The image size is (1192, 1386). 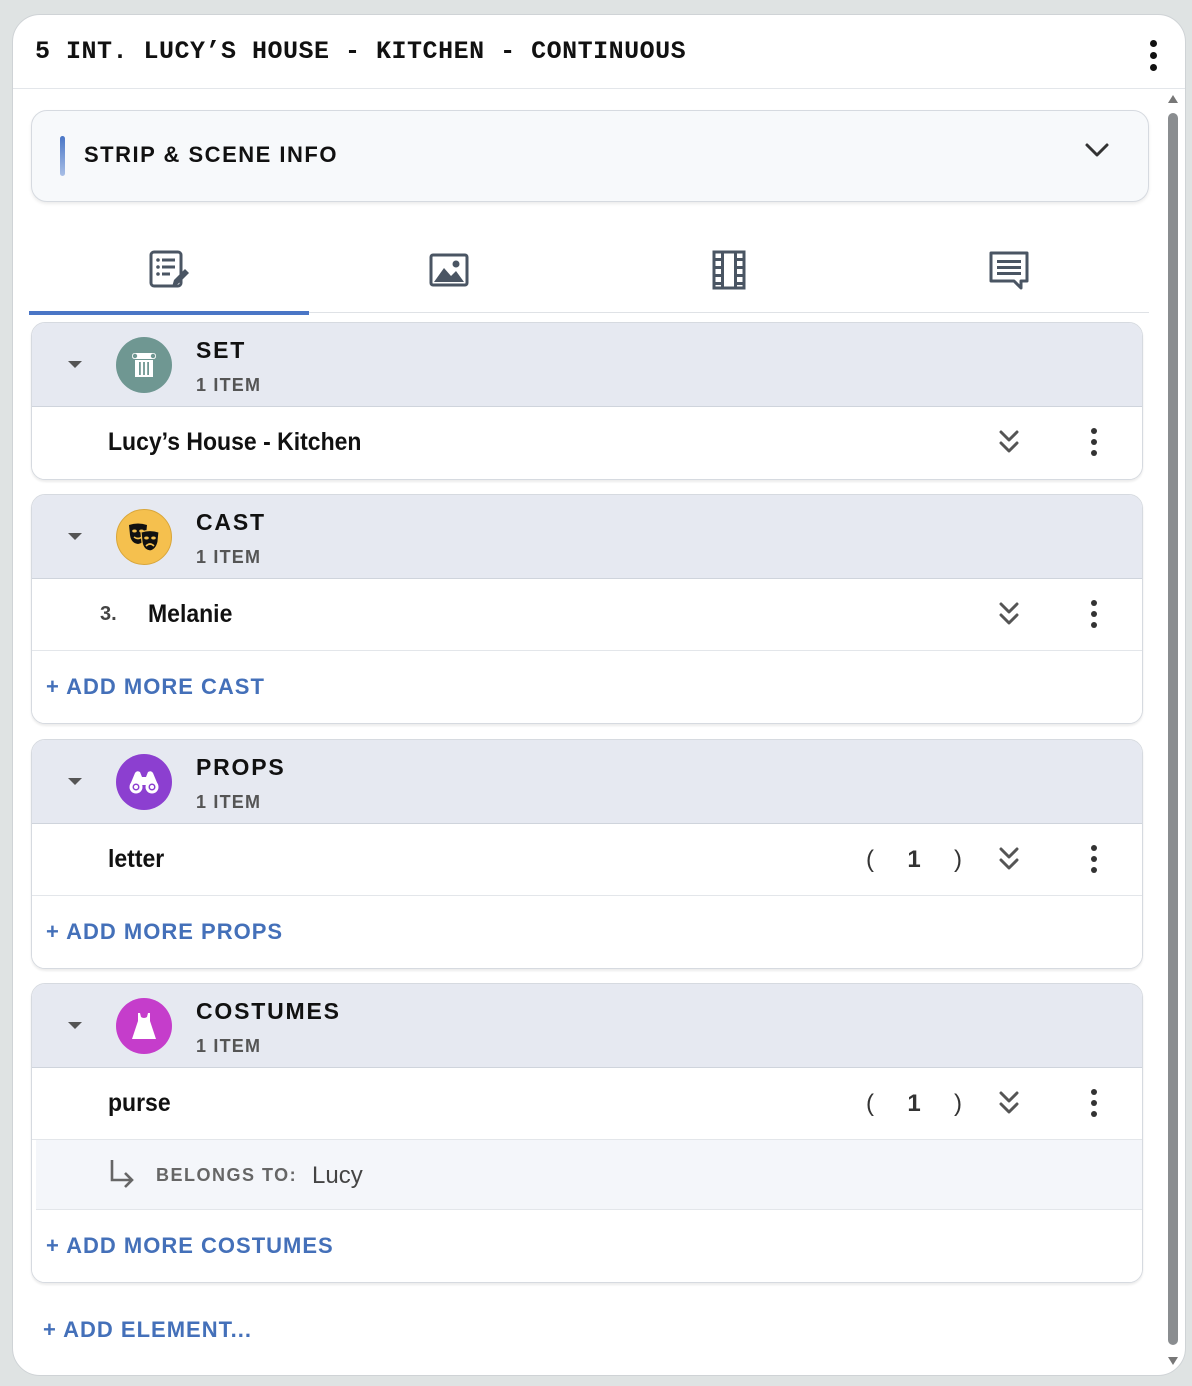 What do you see at coordinates (155, 687) in the screenshot?
I see `add-more-cast-button: + ADD MORE CAST` at bounding box center [155, 687].